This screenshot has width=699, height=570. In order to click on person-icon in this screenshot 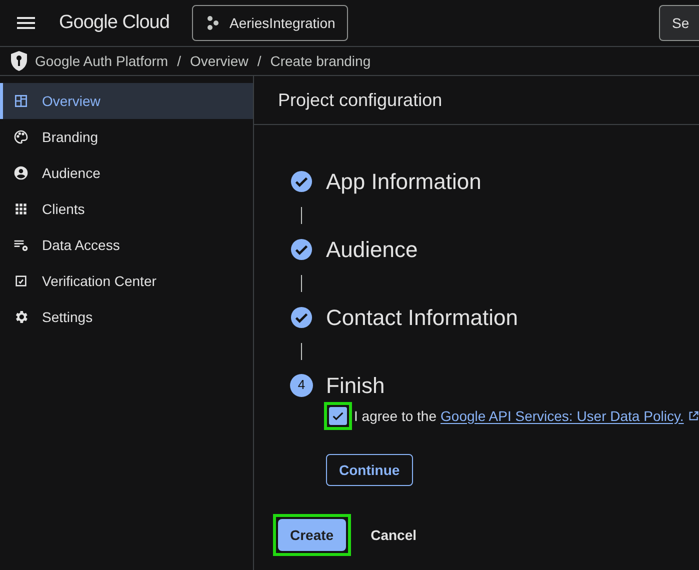, I will do `click(21, 173)`.